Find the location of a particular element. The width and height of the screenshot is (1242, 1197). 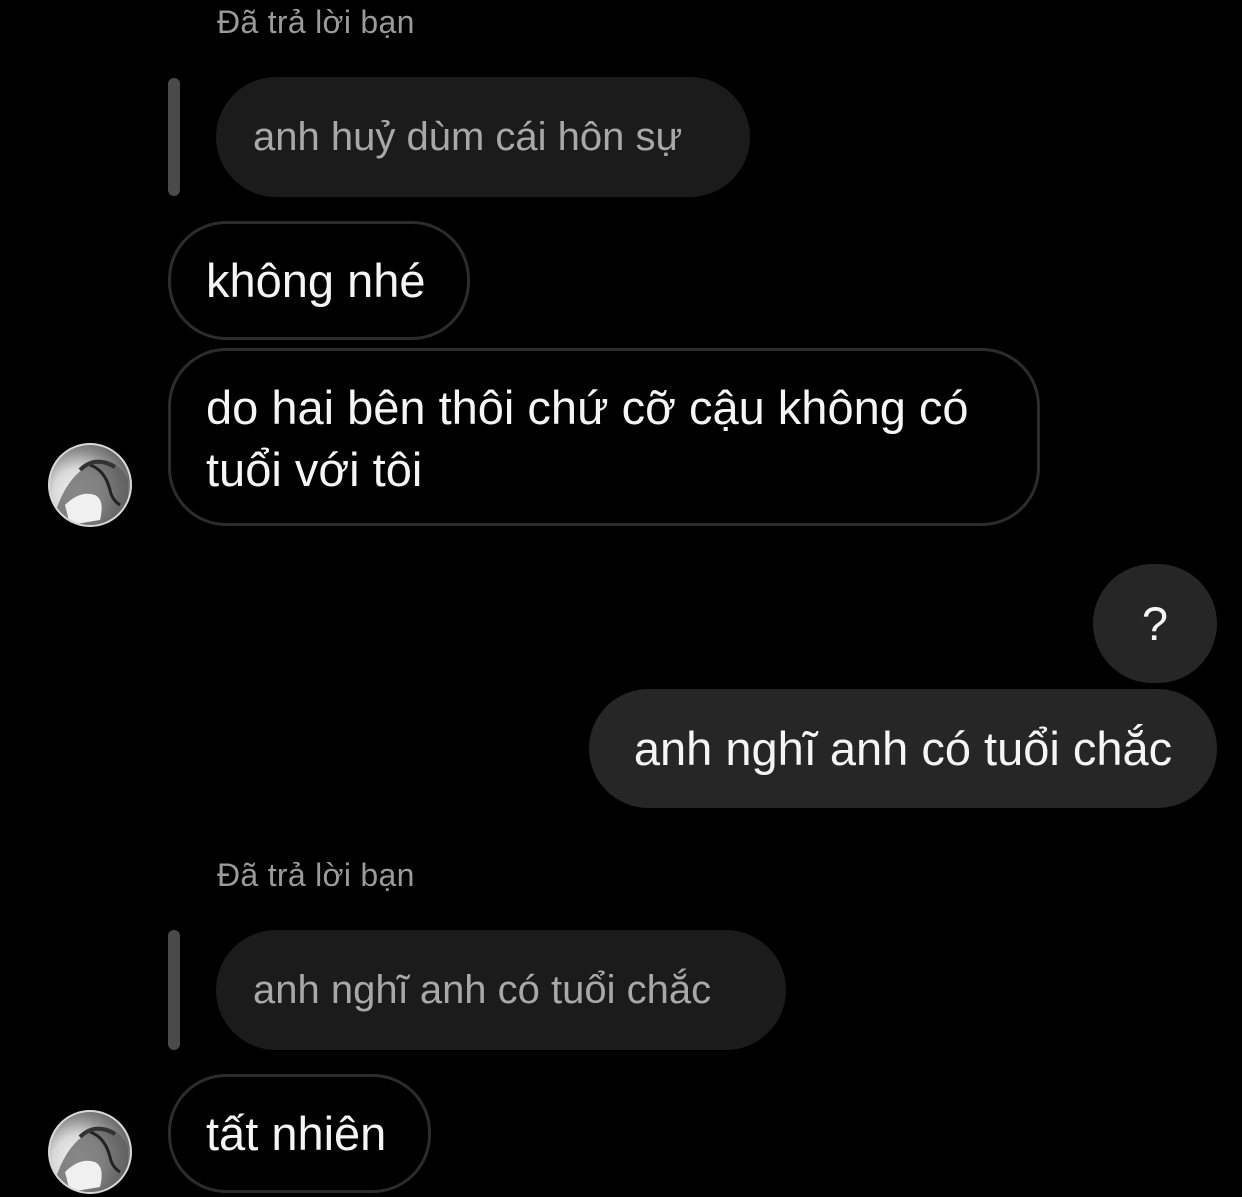

outgoing-message-bubble: ? is located at coordinates (1155, 623).